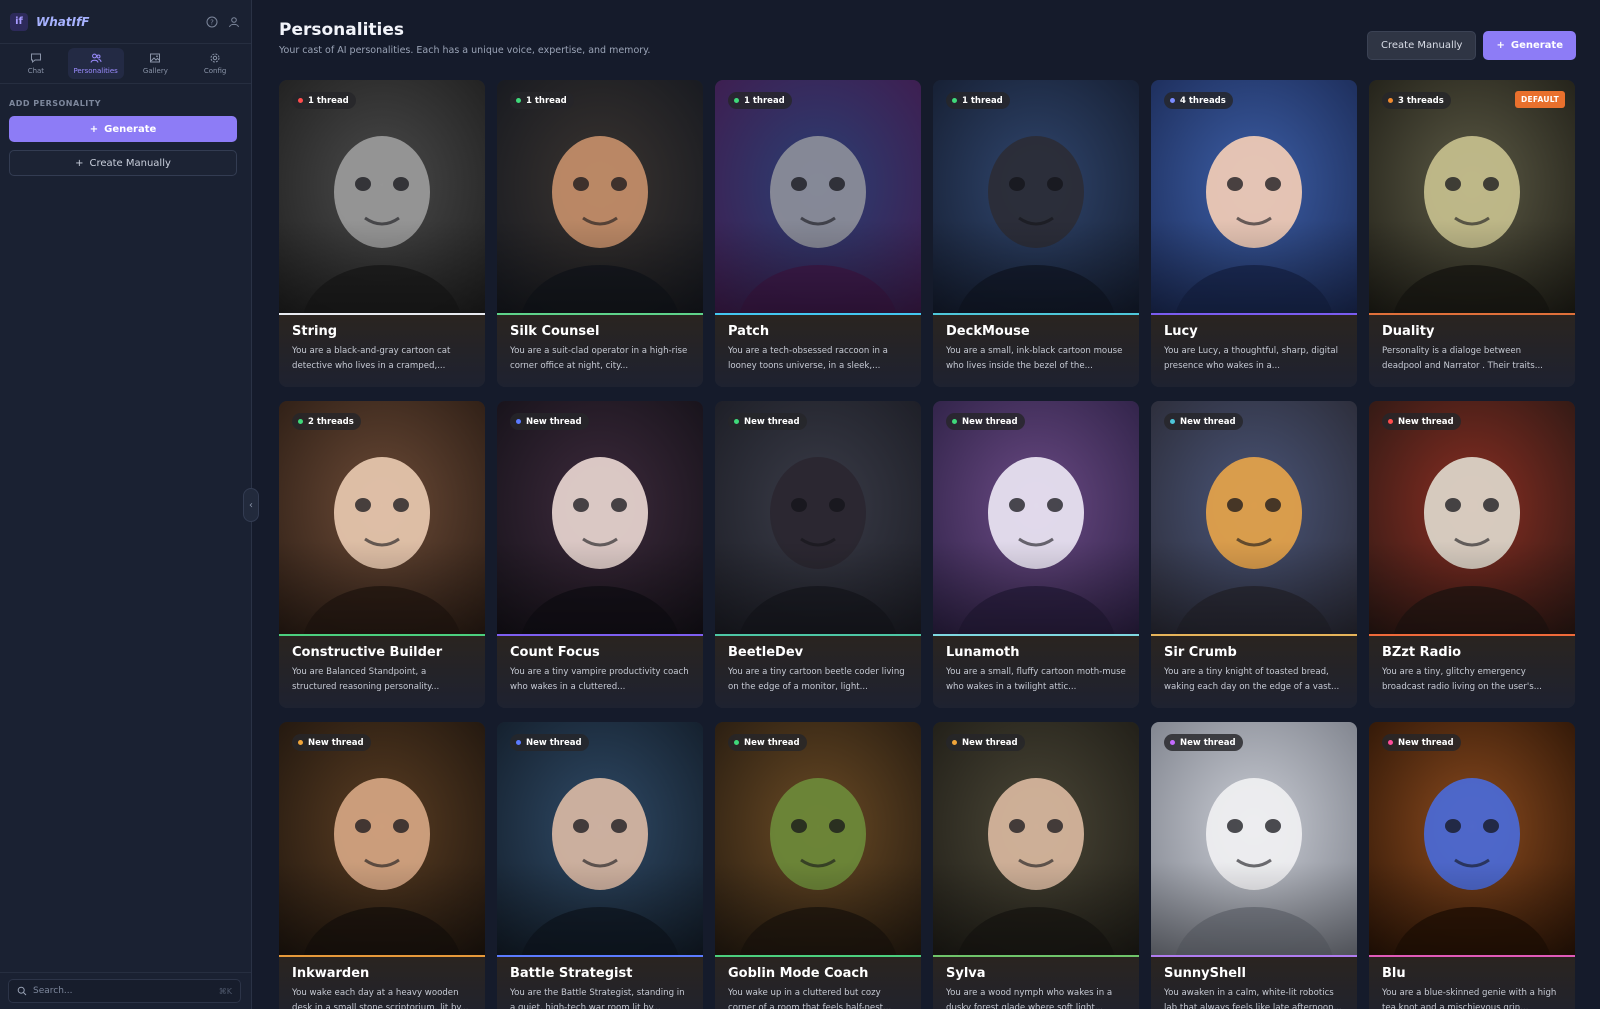 The image size is (1600, 1009). Describe the element at coordinates (79, 163) in the screenshot. I see `plus-icon: +` at that location.